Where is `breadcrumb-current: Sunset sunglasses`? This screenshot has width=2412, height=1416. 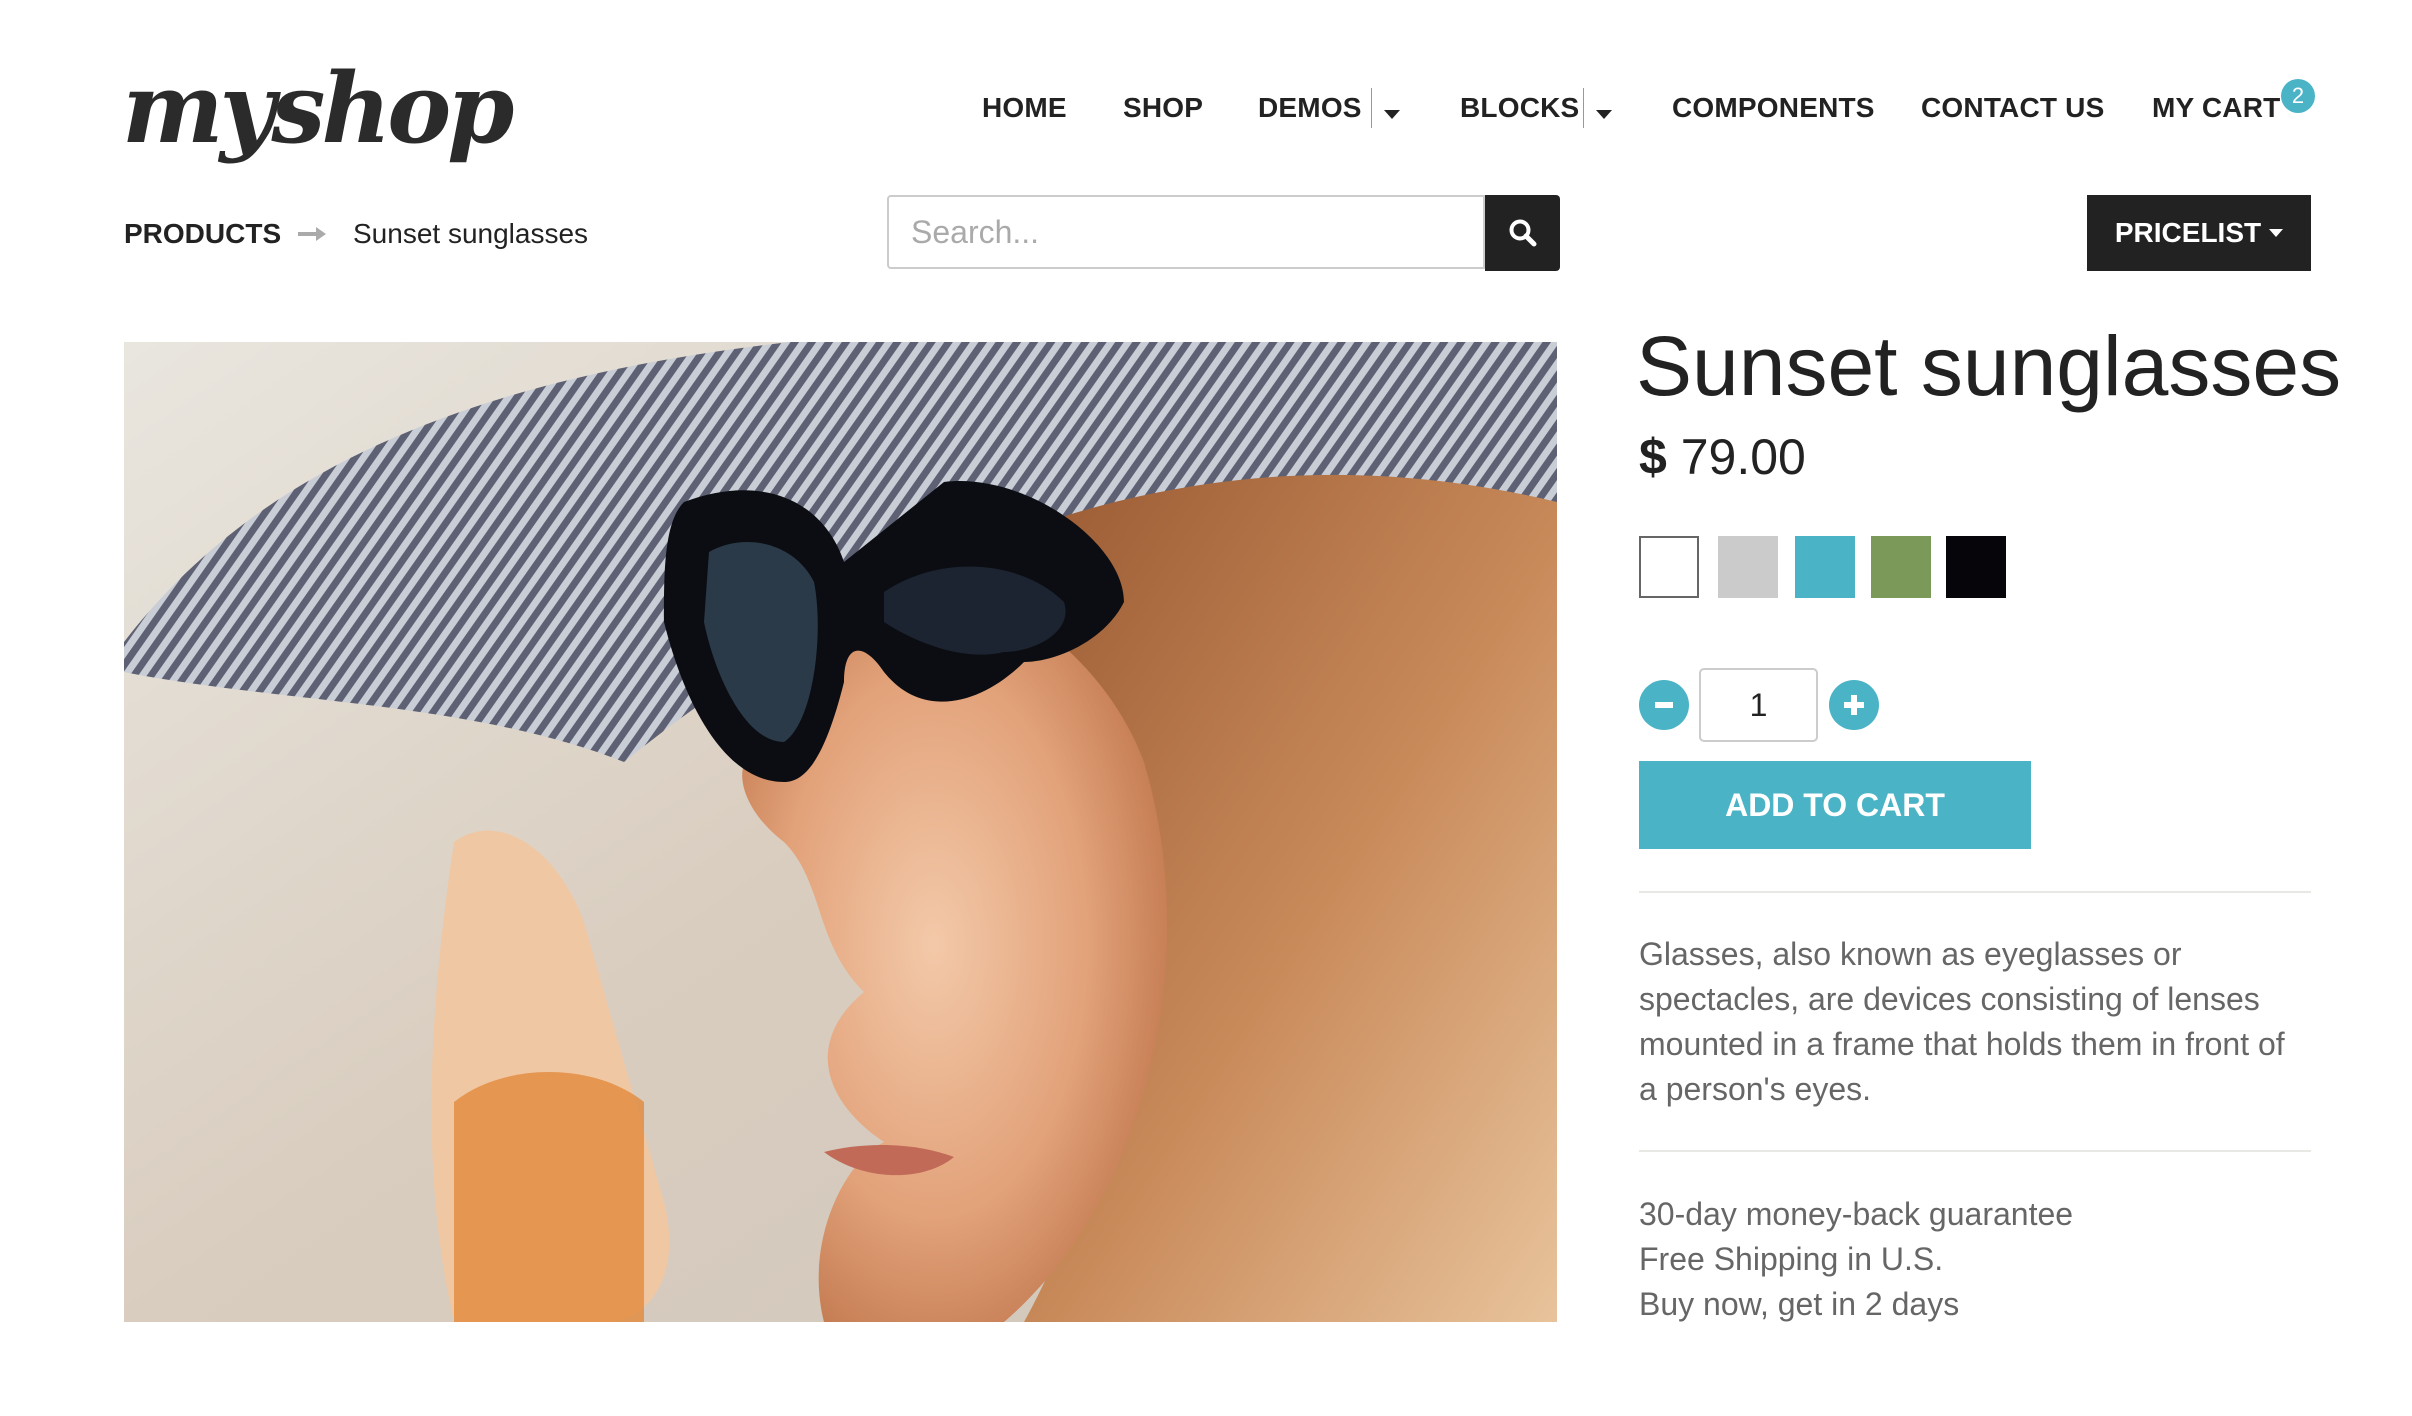 breadcrumb-current: Sunset sunglasses is located at coordinates (471, 233).